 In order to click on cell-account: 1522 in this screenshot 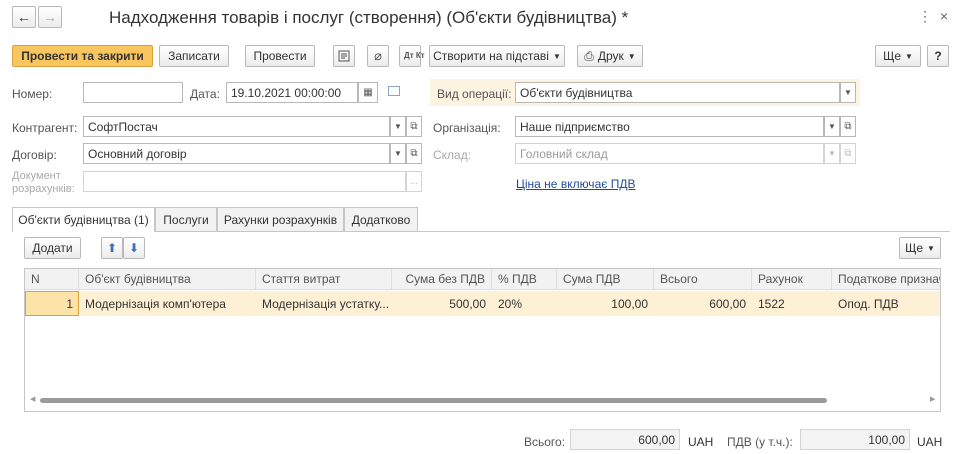, I will do `click(792, 303)`.